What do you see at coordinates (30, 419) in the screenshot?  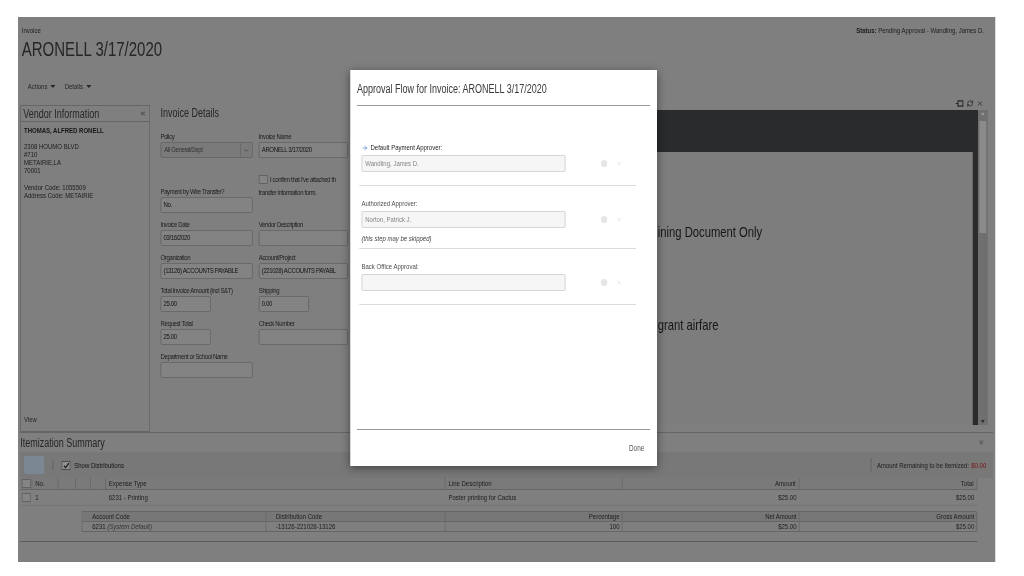 I see `view-link: View` at bounding box center [30, 419].